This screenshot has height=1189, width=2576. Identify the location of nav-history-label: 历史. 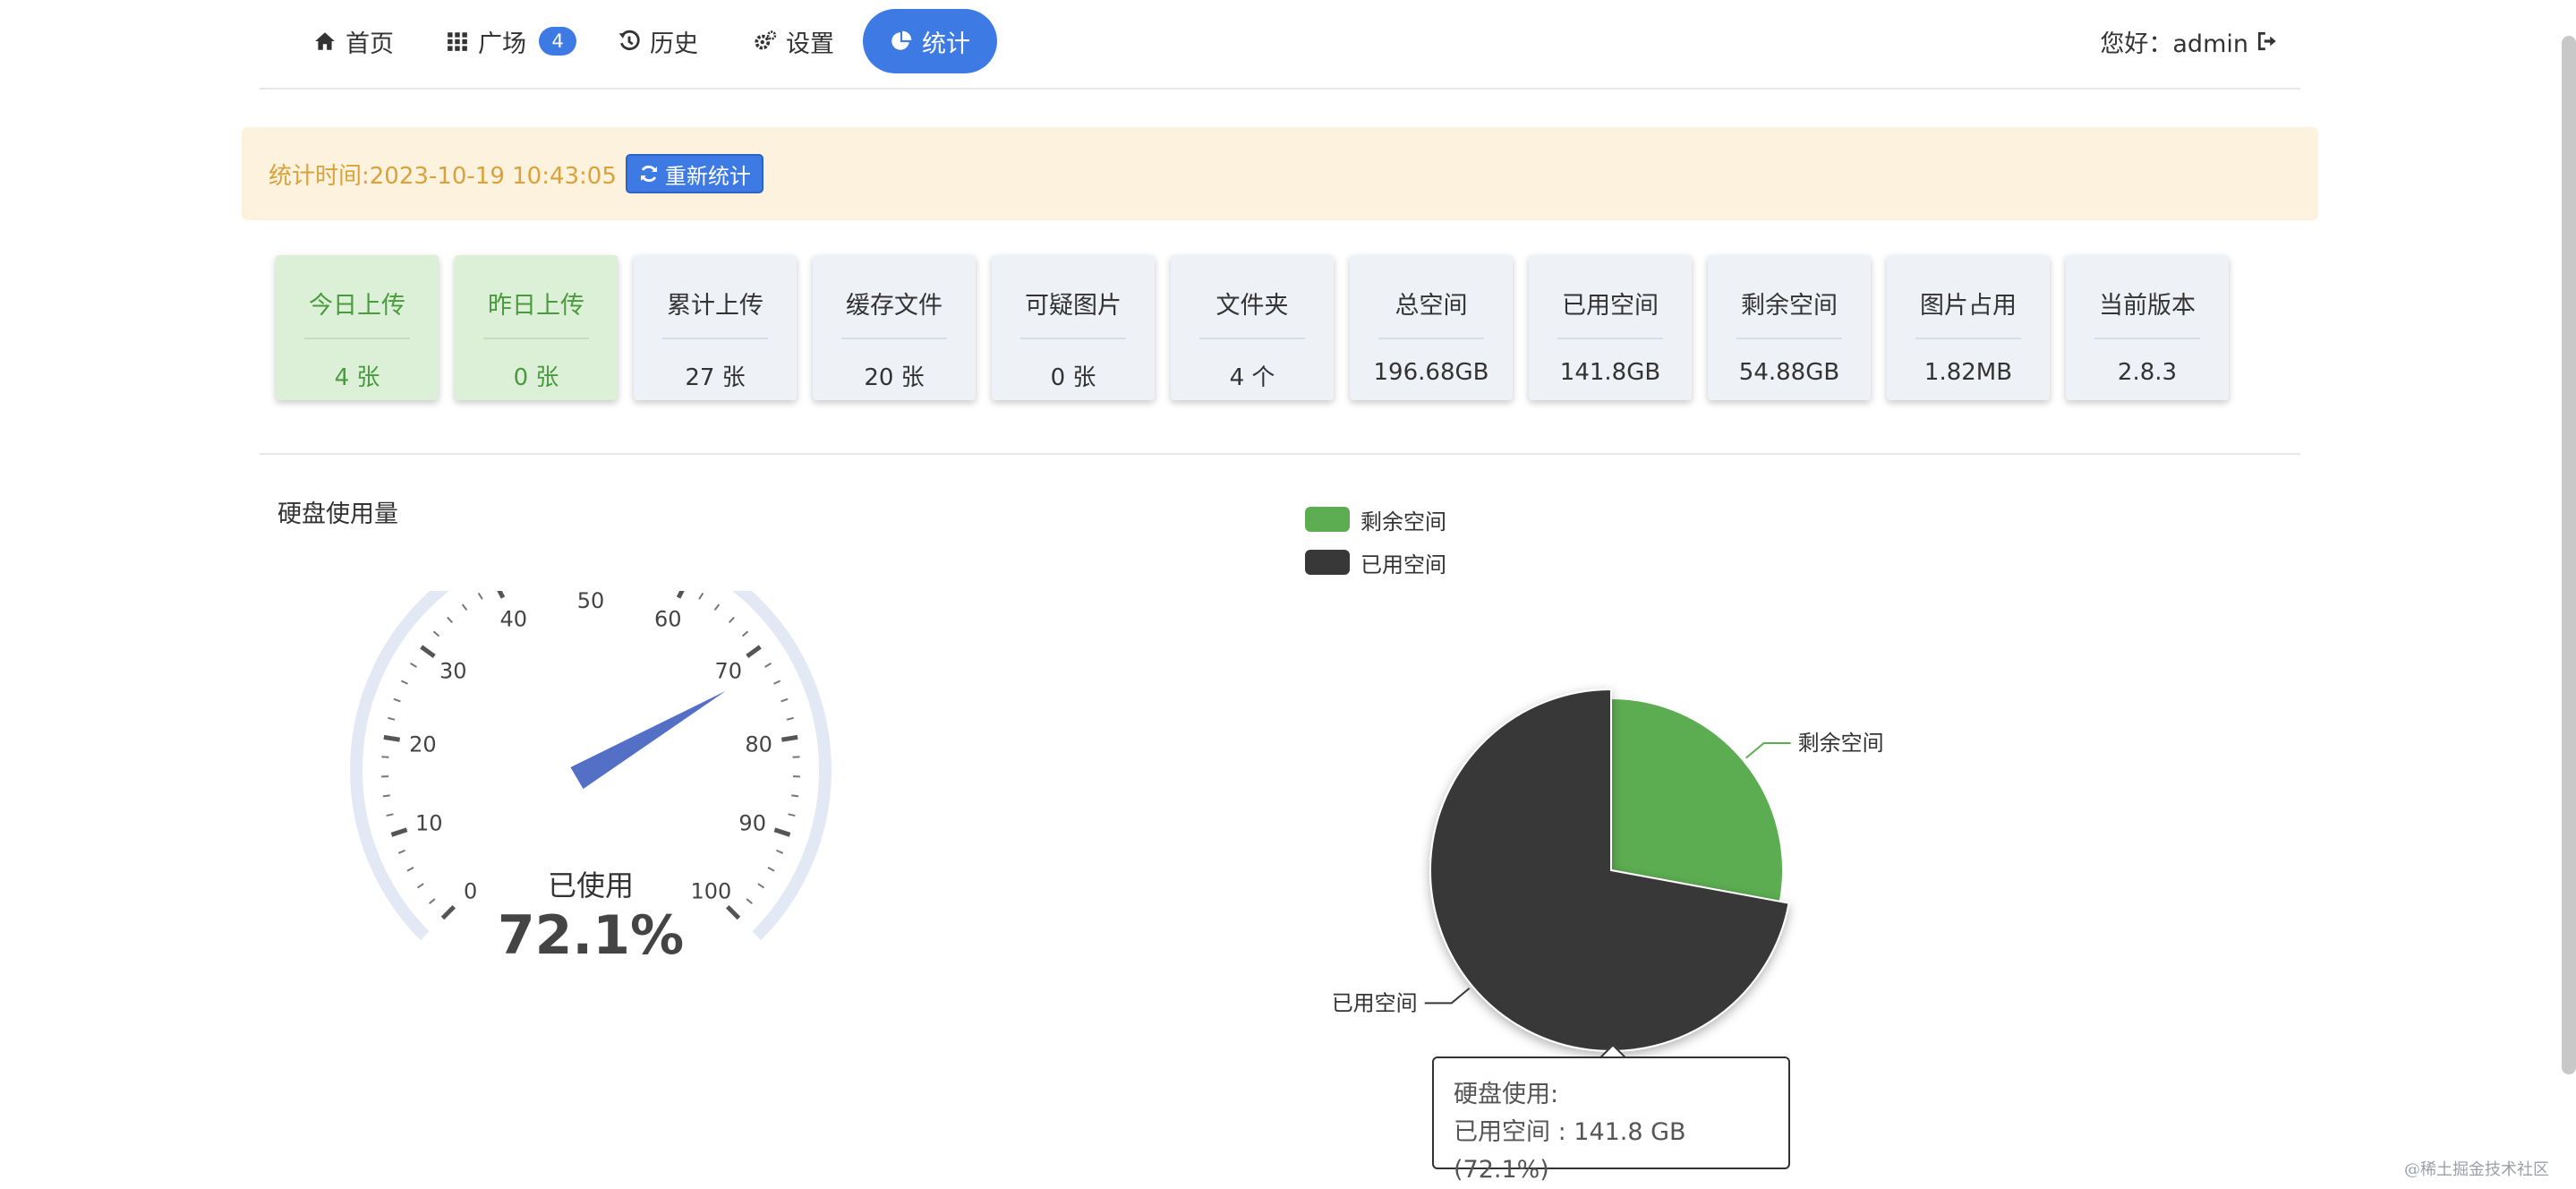
(674, 44).